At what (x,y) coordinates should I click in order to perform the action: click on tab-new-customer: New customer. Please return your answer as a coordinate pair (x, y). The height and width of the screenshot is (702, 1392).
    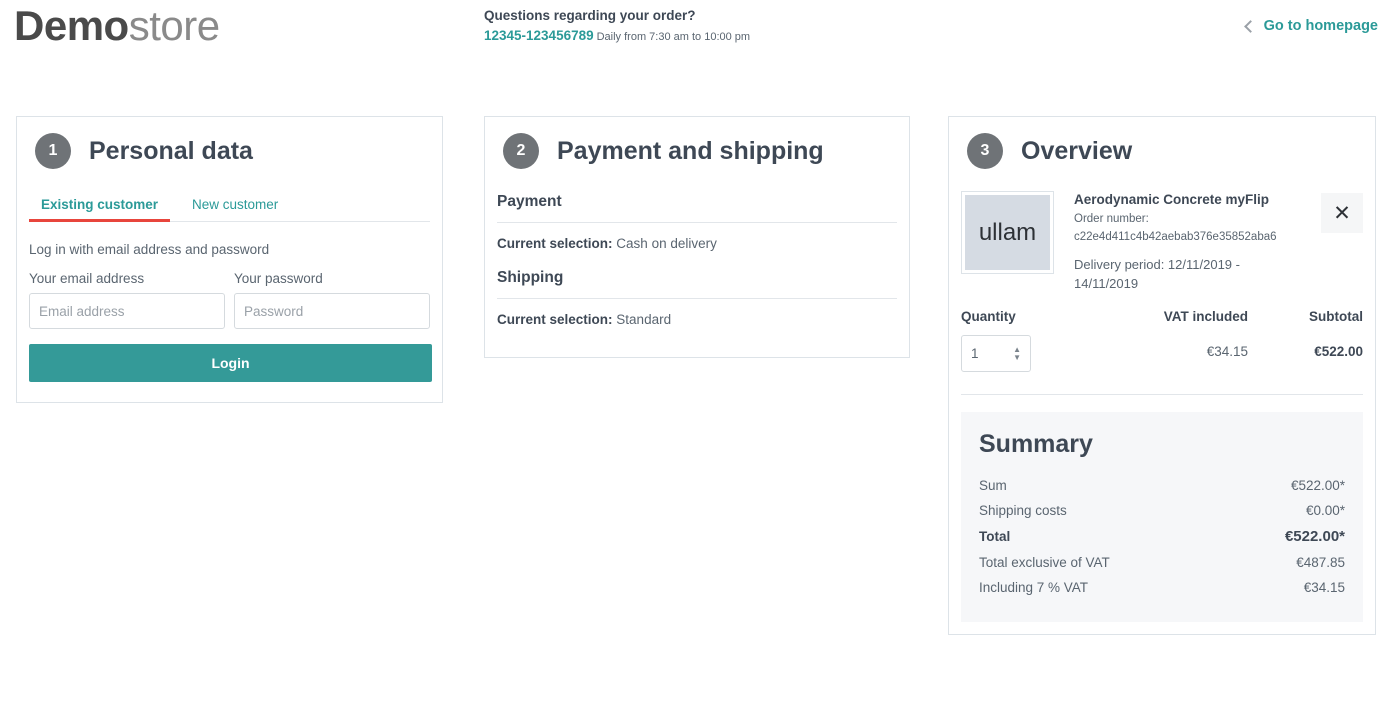
    Looking at the image, I should click on (235, 209).